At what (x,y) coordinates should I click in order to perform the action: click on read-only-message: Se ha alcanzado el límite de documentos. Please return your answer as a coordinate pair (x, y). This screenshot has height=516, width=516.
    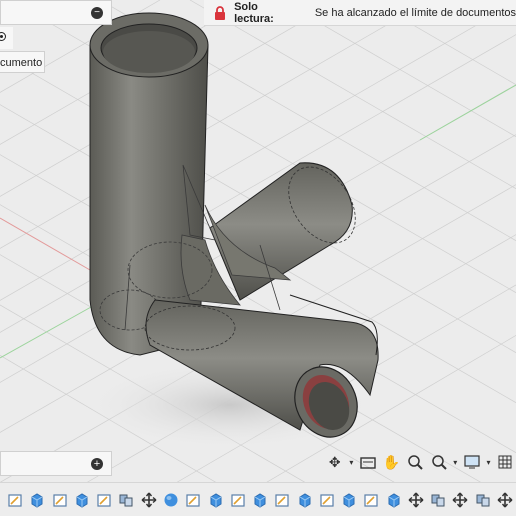
    Looking at the image, I should click on (415, 12).